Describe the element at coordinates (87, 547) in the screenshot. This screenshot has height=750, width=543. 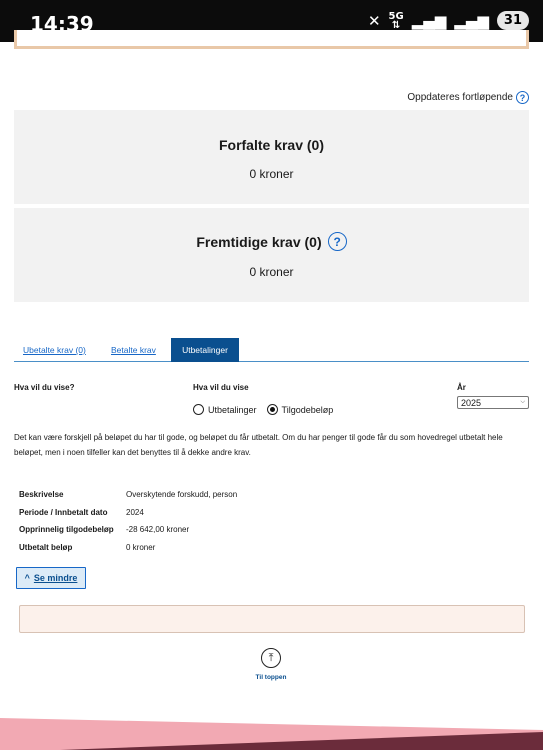
I see `detail-row: Utbetalt beløp 0 kroner` at that location.